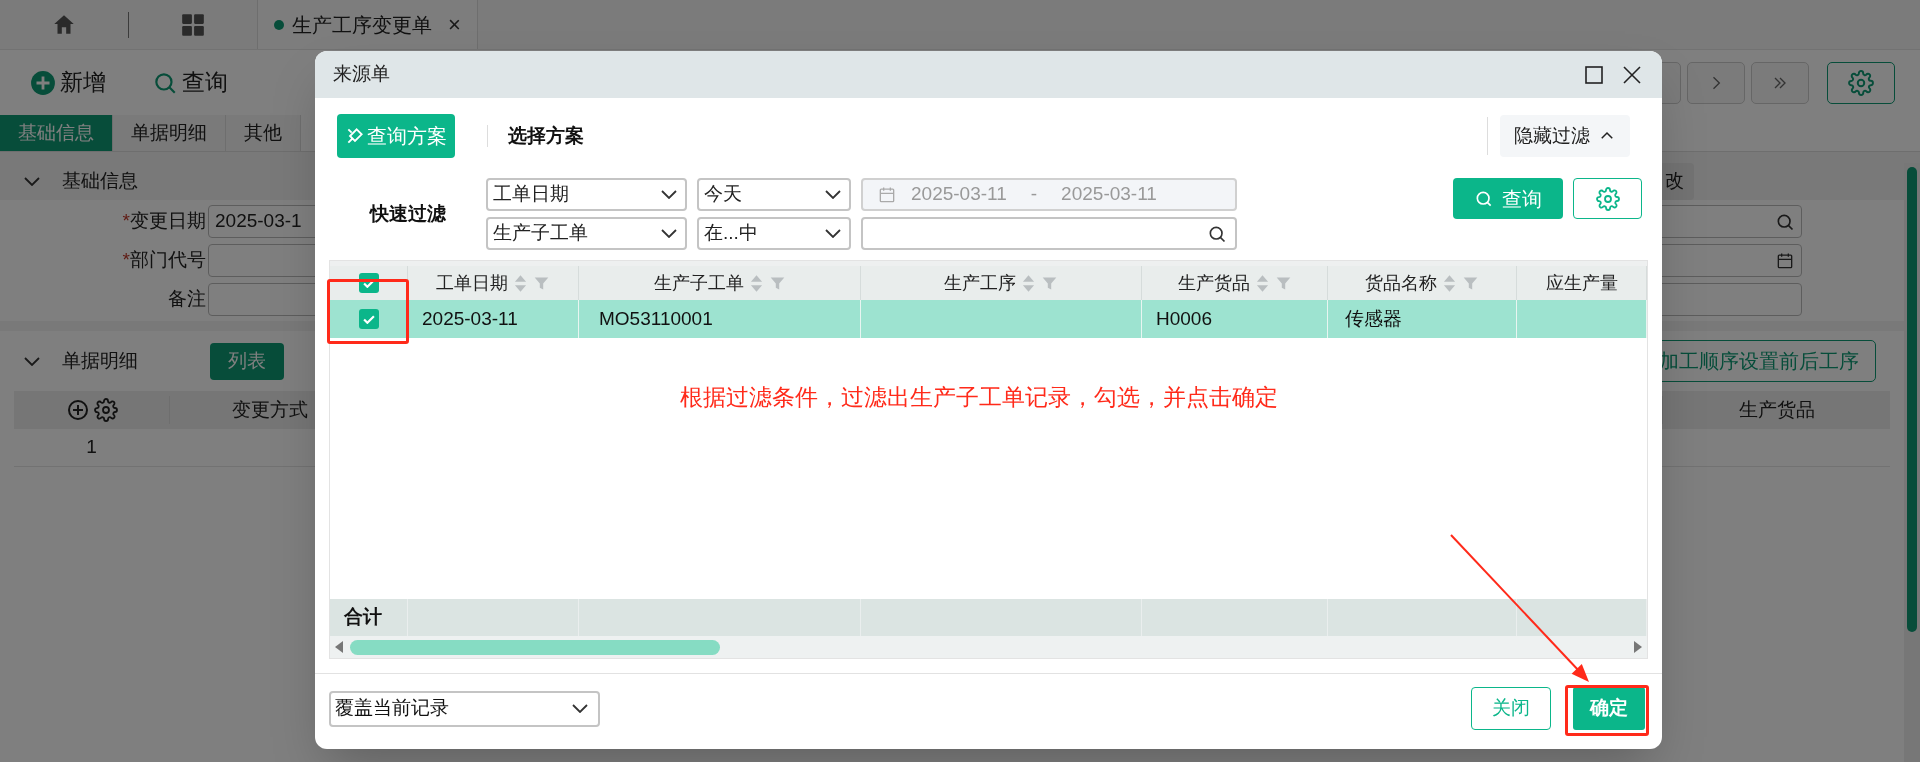 The height and width of the screenshot is (762, 1920). Describe the element at coordinates (396, 136) in the screenshot. I see `scheme-button: 查询方案` at that location.